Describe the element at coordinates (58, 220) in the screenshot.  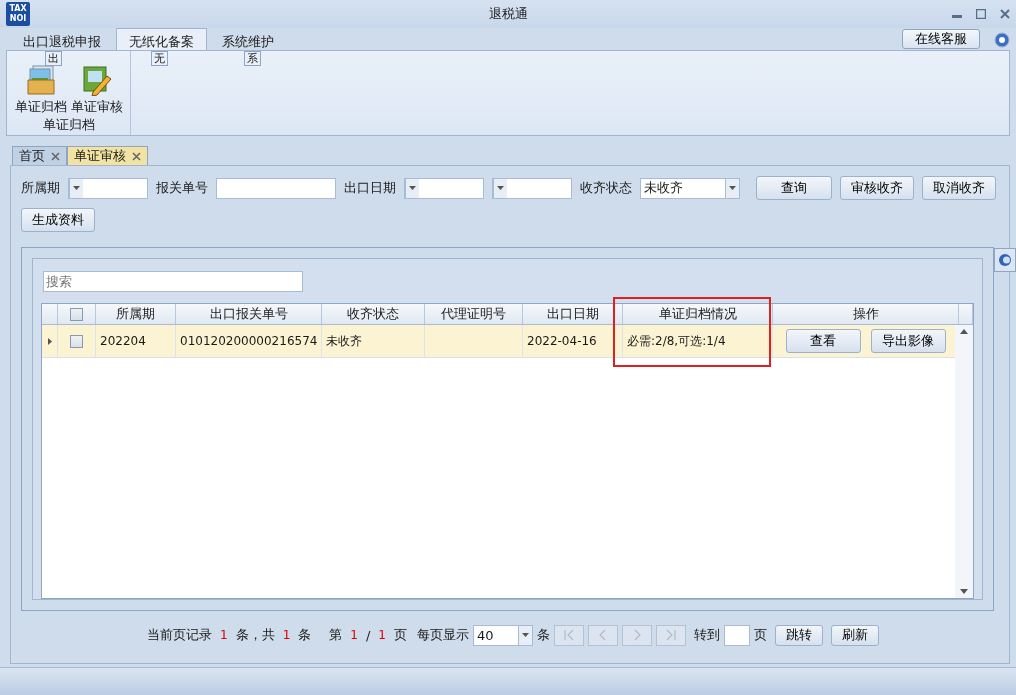
I see `action-button: 生成资料` at that location.